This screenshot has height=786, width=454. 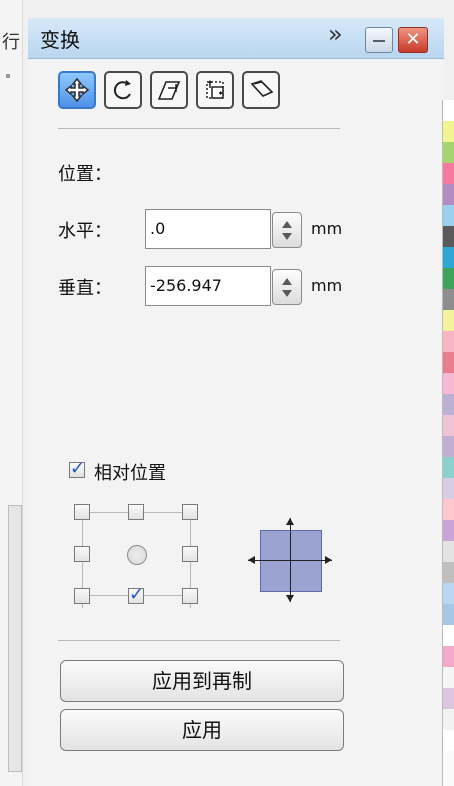 I want to click on anchor-top-center, so click(x=136, y=512).